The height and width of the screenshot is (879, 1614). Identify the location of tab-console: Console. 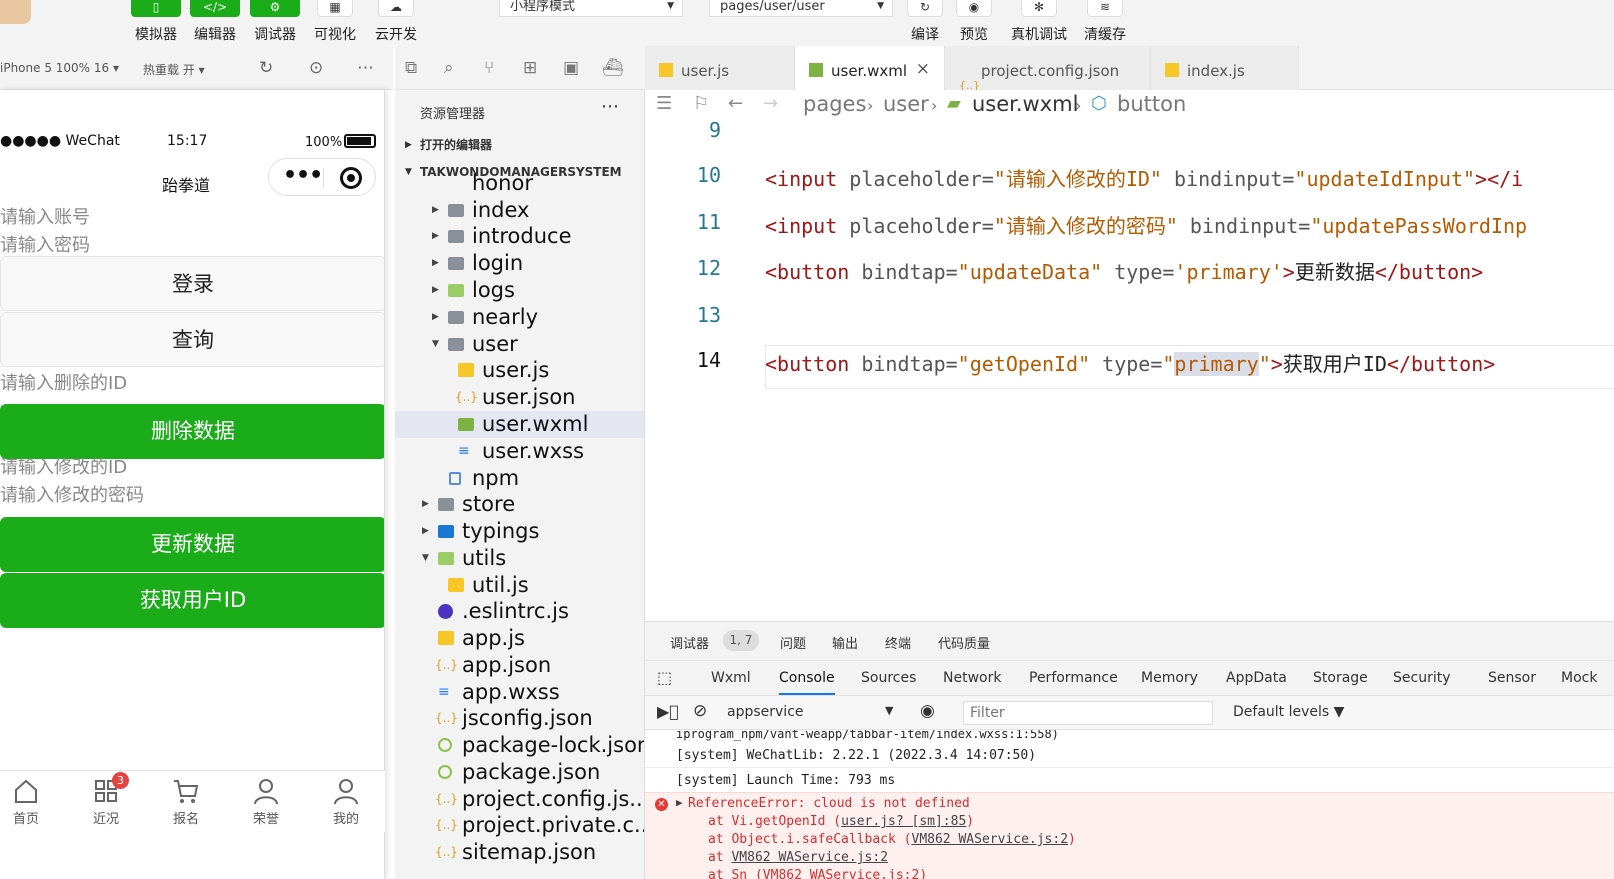
(807, 682).